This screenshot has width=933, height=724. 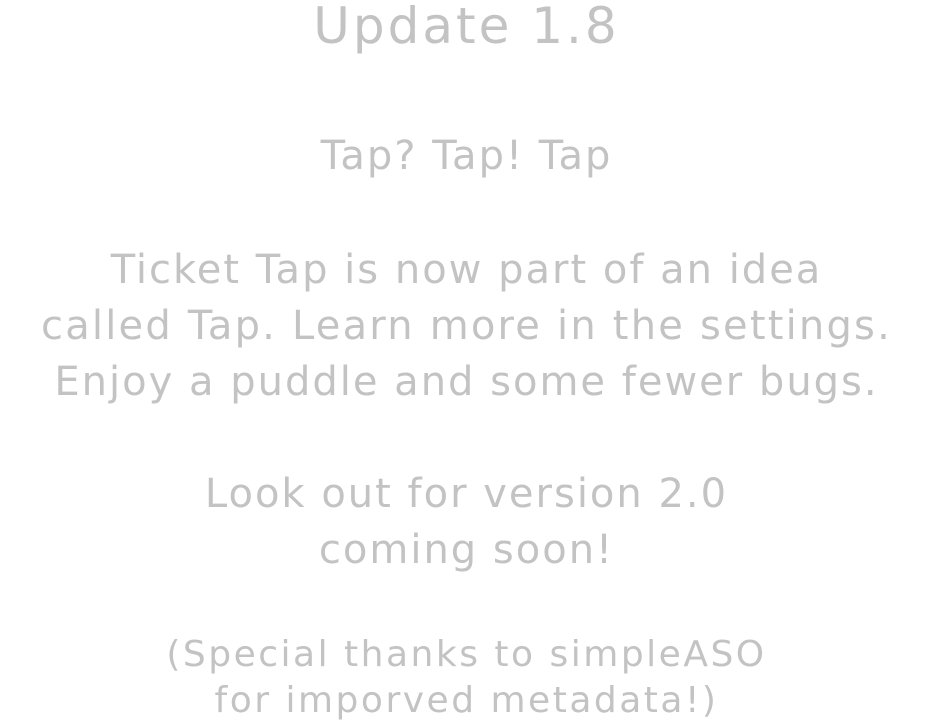 I want to click on update-body-line-2: called Tap. Learn more in the settings., so click(x=466, y=326).